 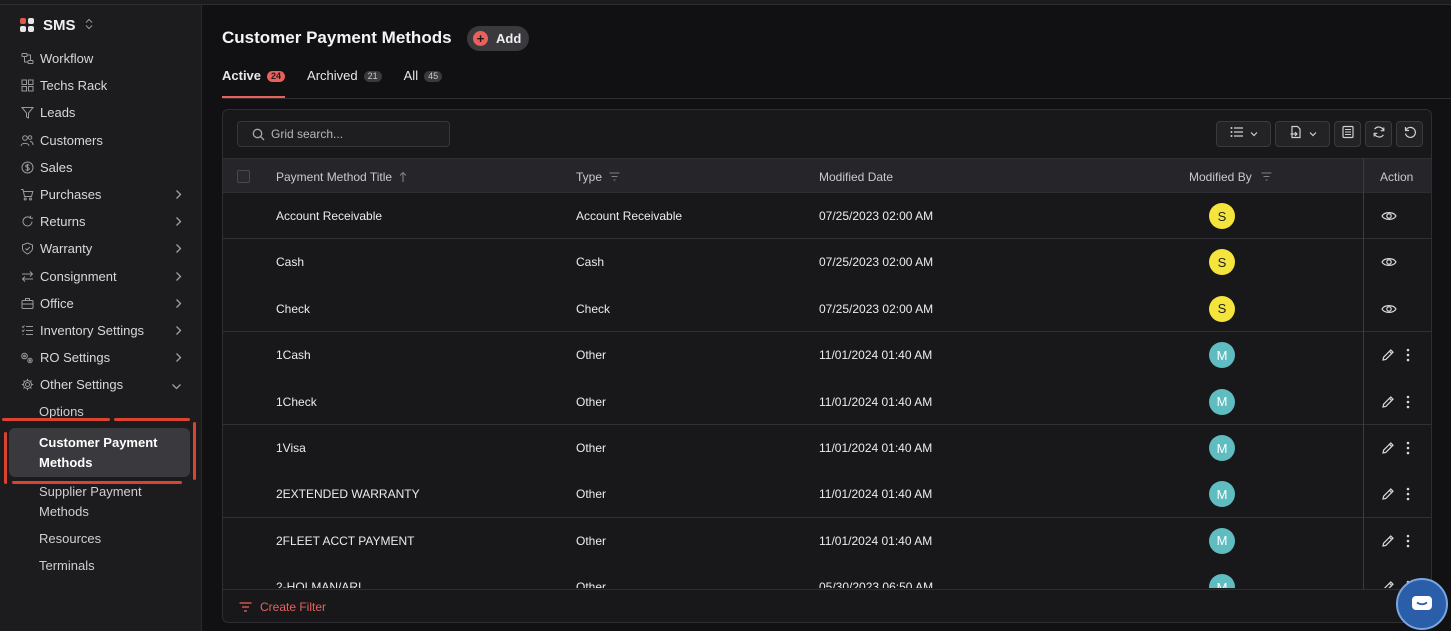 I want to click on sidebar-item-purchases: Purchases, so click(x=101, y=194).